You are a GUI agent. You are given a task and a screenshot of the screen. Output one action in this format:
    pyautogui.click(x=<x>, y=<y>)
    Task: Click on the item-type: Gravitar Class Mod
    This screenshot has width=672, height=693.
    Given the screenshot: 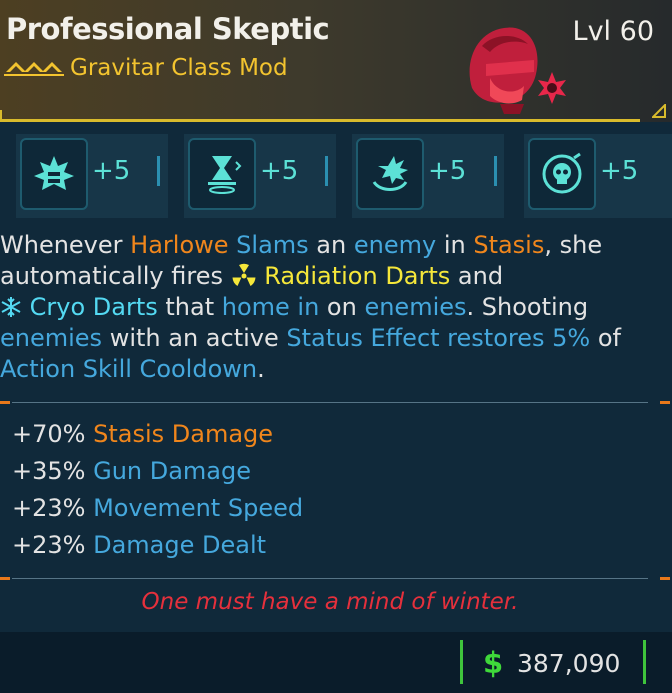 What is the action you would take?
    pyautogui.click(x=179, y=68)
    